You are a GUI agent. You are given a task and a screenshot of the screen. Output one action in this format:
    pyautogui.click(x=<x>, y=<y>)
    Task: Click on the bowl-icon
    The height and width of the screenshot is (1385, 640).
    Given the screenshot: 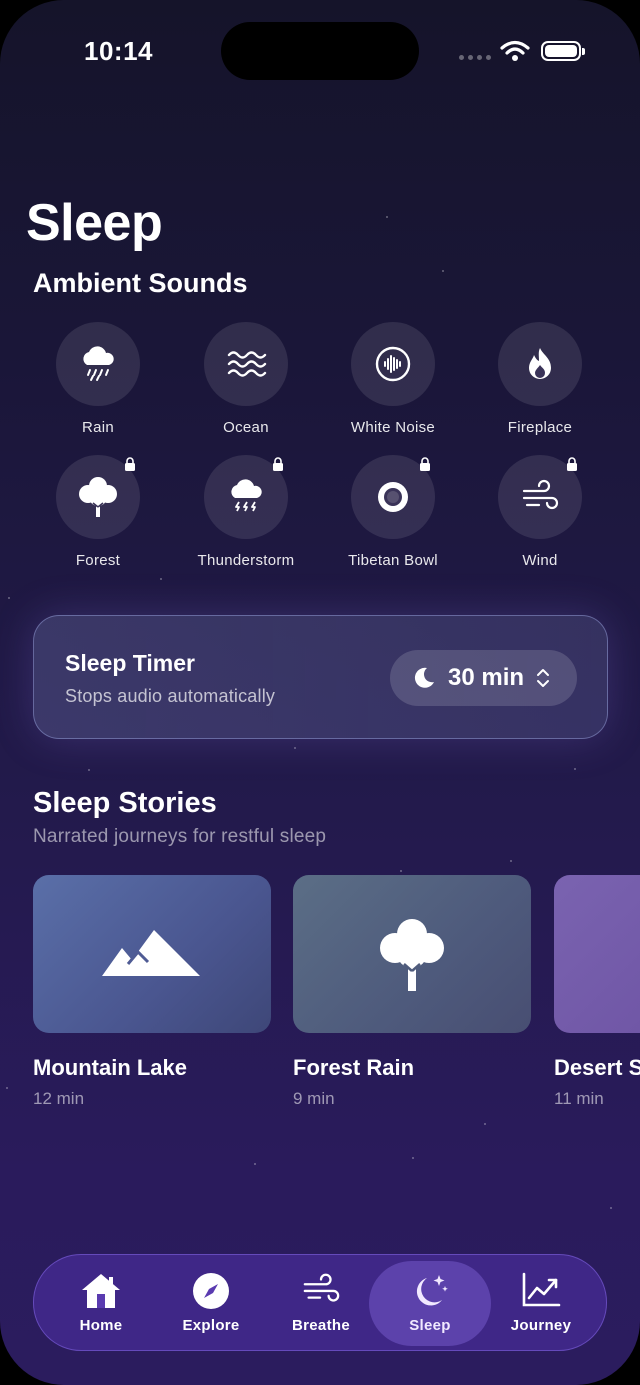 What is the action you would take?
    pyautogui.click(x=393, y=497)
    